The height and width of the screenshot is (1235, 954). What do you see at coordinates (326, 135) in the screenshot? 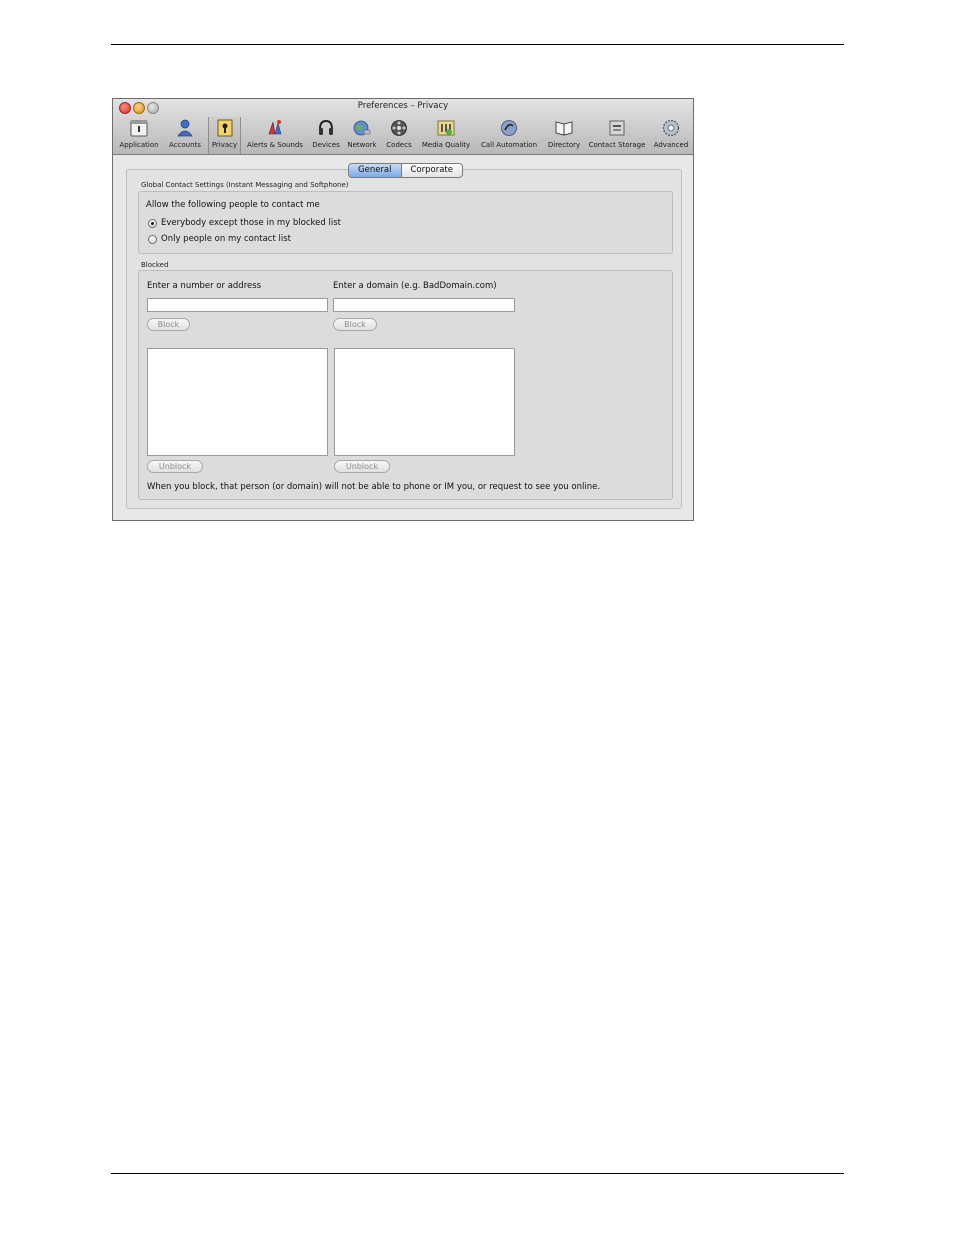
I see `toolbar-item-devices: Devices` at bounding box center [326, 135].